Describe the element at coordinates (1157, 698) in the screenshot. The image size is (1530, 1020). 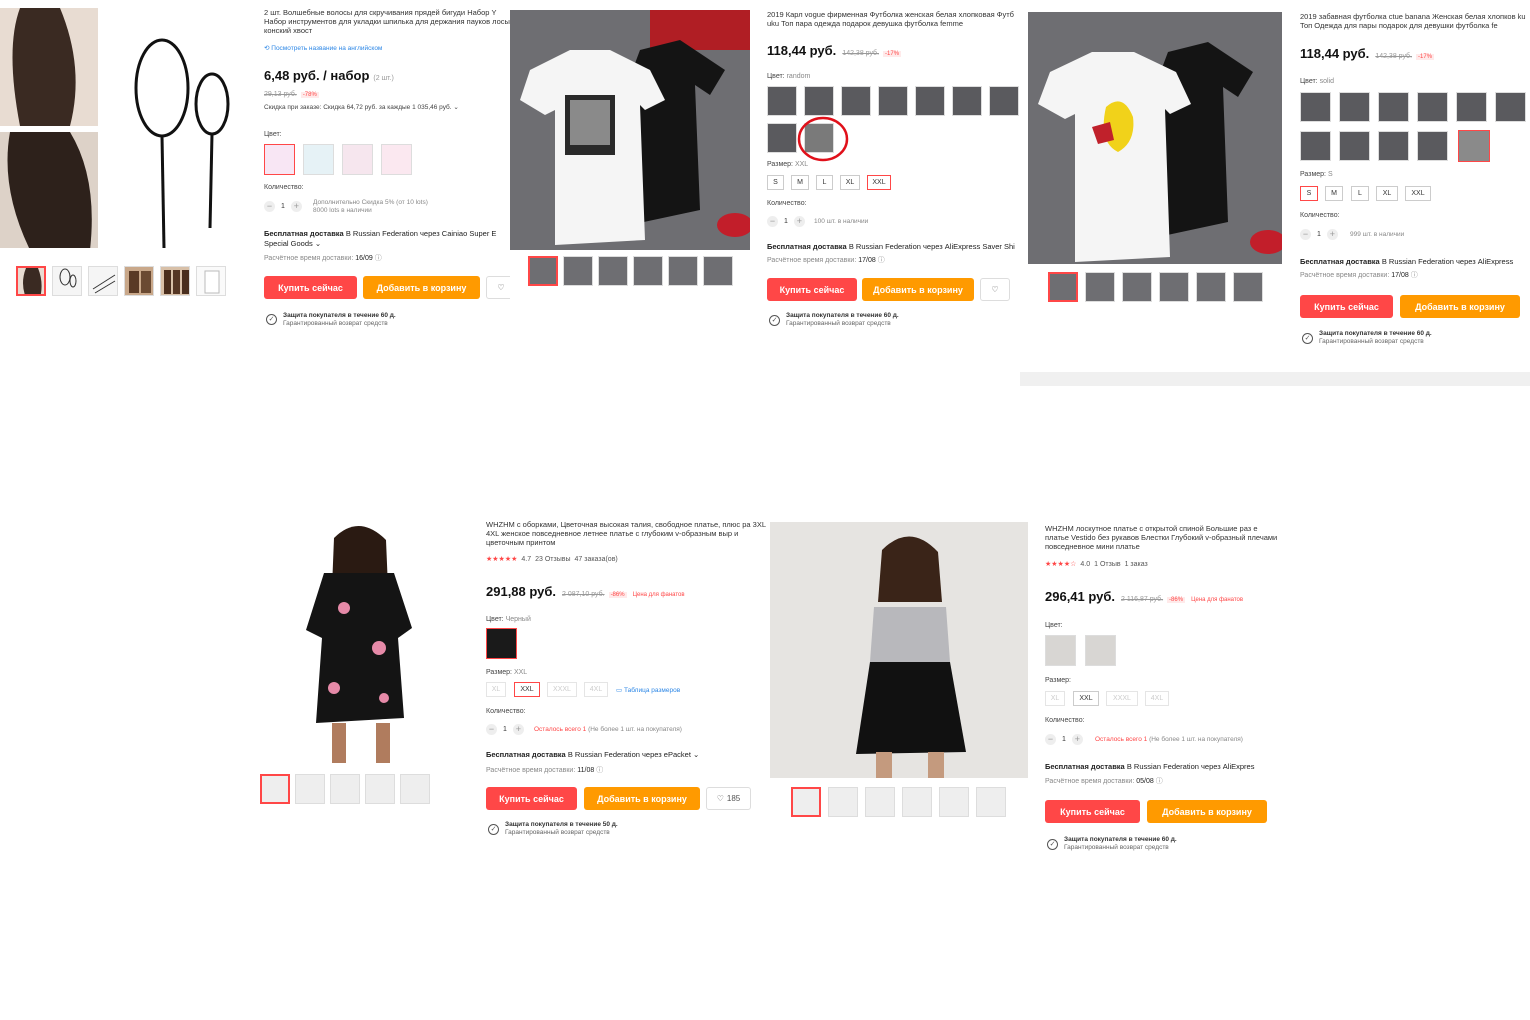
I see `size-option-4xl: 4XL` at that location.